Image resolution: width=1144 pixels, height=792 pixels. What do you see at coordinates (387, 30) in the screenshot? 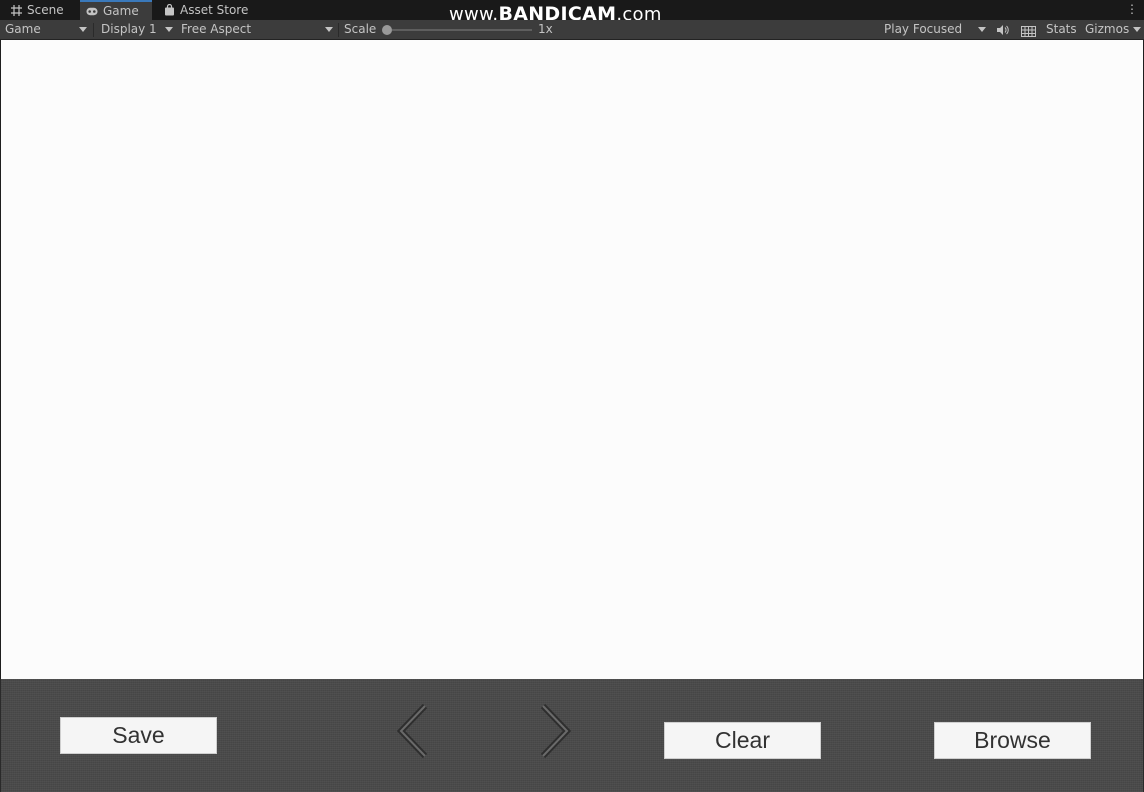
I see `scale-slider-handle` at bounding box center [387, 30].